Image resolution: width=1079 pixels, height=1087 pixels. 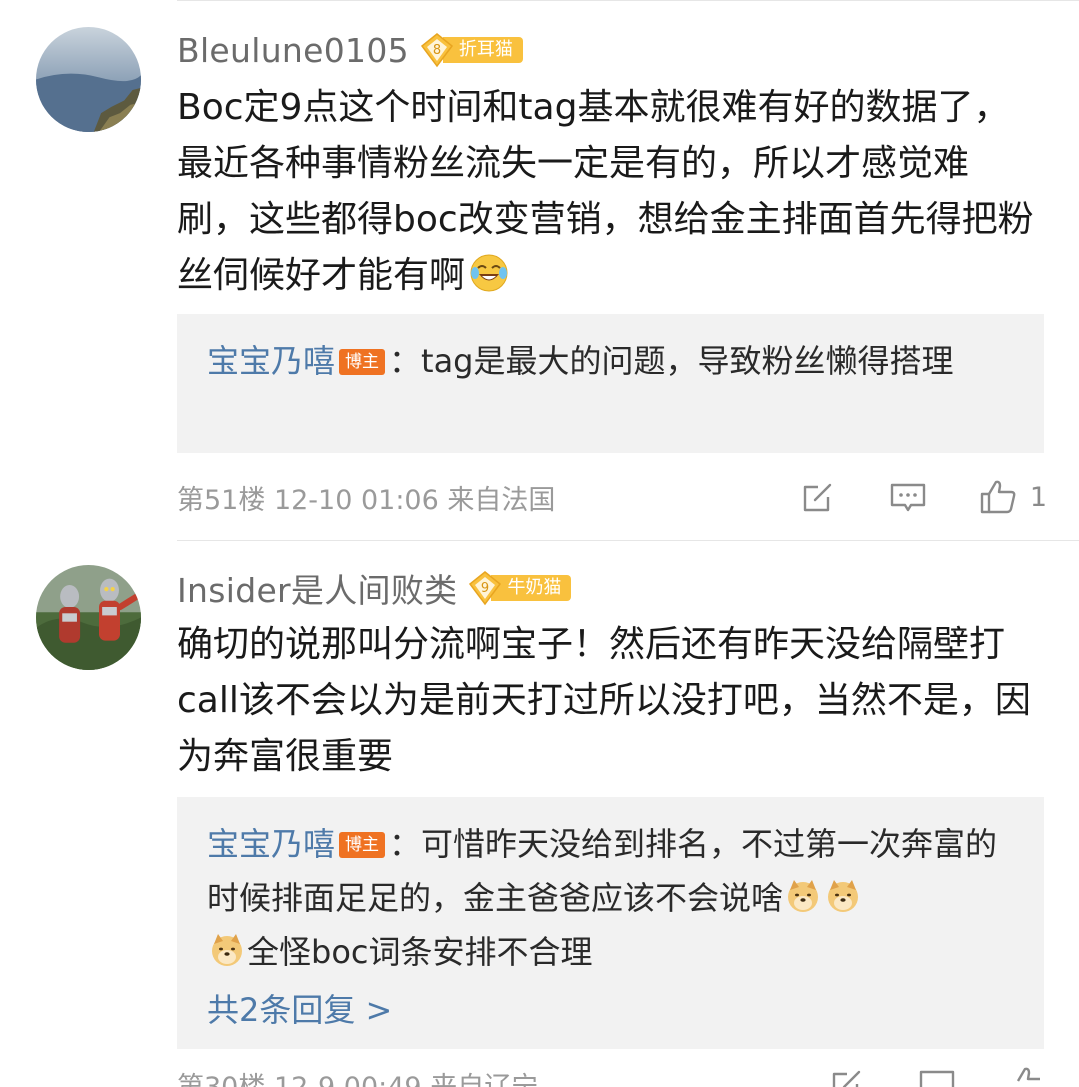 What do you see at coordinates (671, 361) in the screenshot?
I see `reply-text: ：tag是最大的问题，导致粉丝懒得搭理` at bounding box center [671, 361].